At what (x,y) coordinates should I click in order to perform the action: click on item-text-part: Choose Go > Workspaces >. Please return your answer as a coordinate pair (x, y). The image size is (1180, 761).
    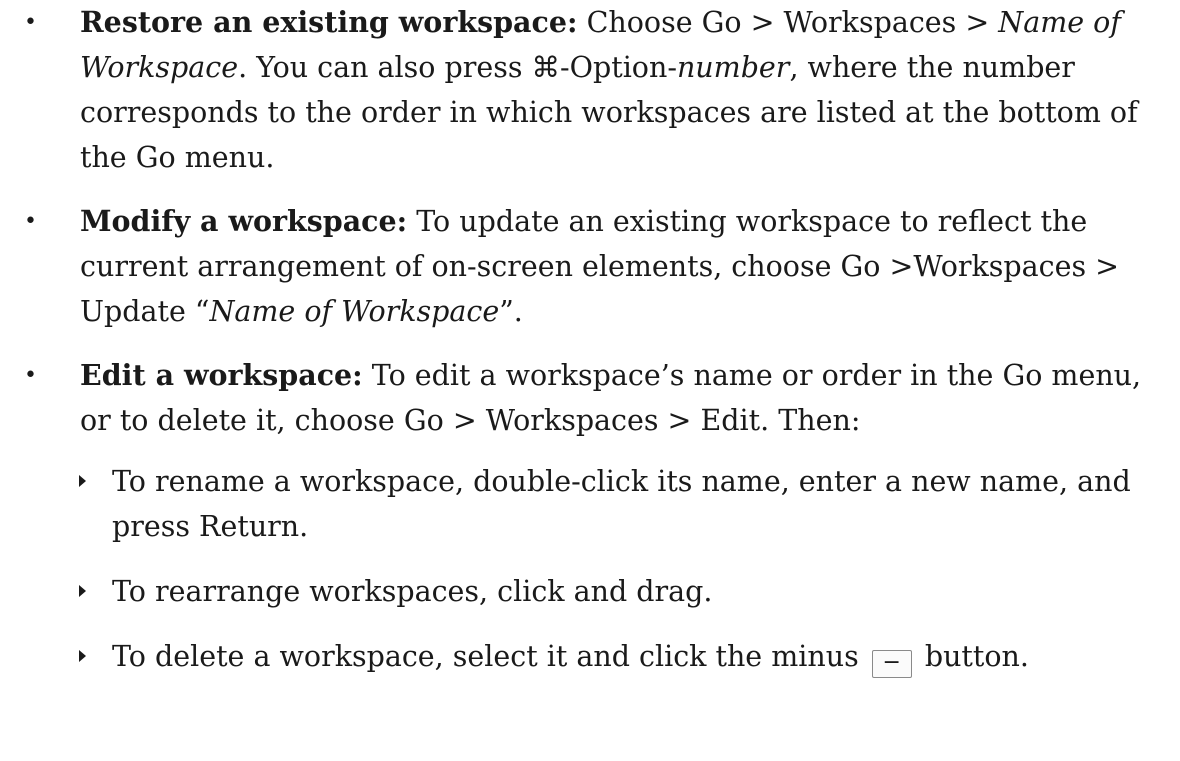
    Looking at the image, I should click on (788, 22).